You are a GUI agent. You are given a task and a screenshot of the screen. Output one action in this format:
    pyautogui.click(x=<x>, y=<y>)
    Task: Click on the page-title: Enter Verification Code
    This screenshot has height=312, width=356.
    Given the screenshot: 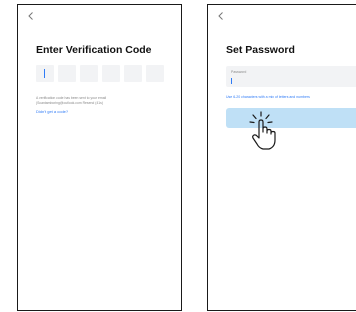 What is the action you would take?
    pyautogui.click(x=94, y=50)
    